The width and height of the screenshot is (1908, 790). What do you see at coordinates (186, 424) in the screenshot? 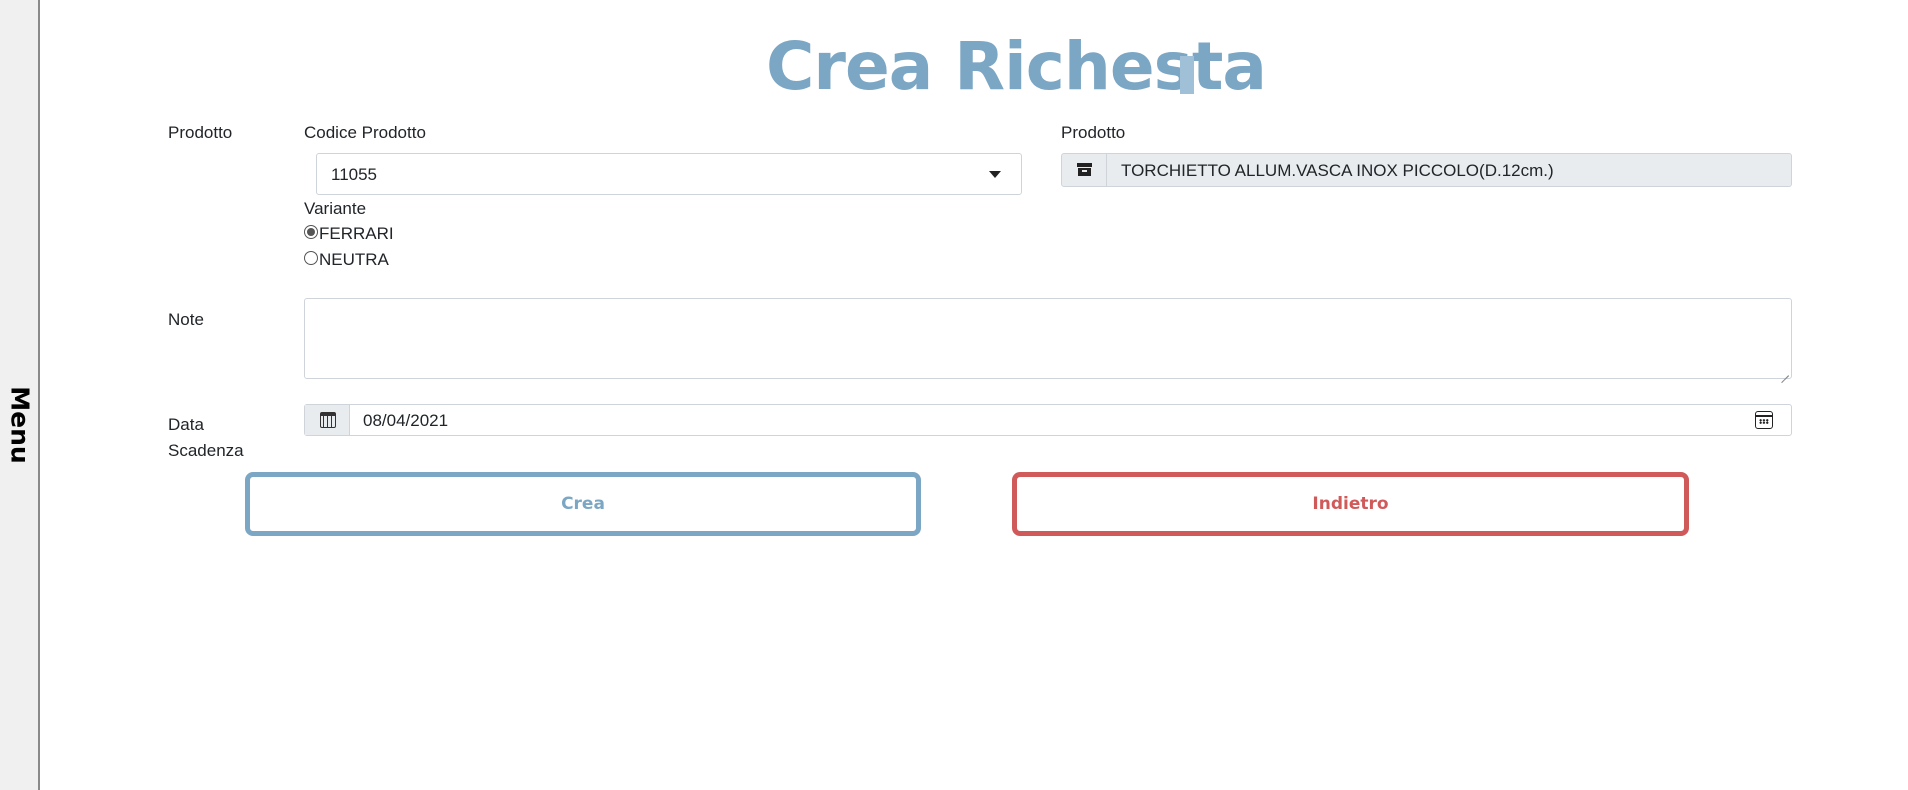
I see `due-date-label-line1: Data` at bounding box center [186, 424].